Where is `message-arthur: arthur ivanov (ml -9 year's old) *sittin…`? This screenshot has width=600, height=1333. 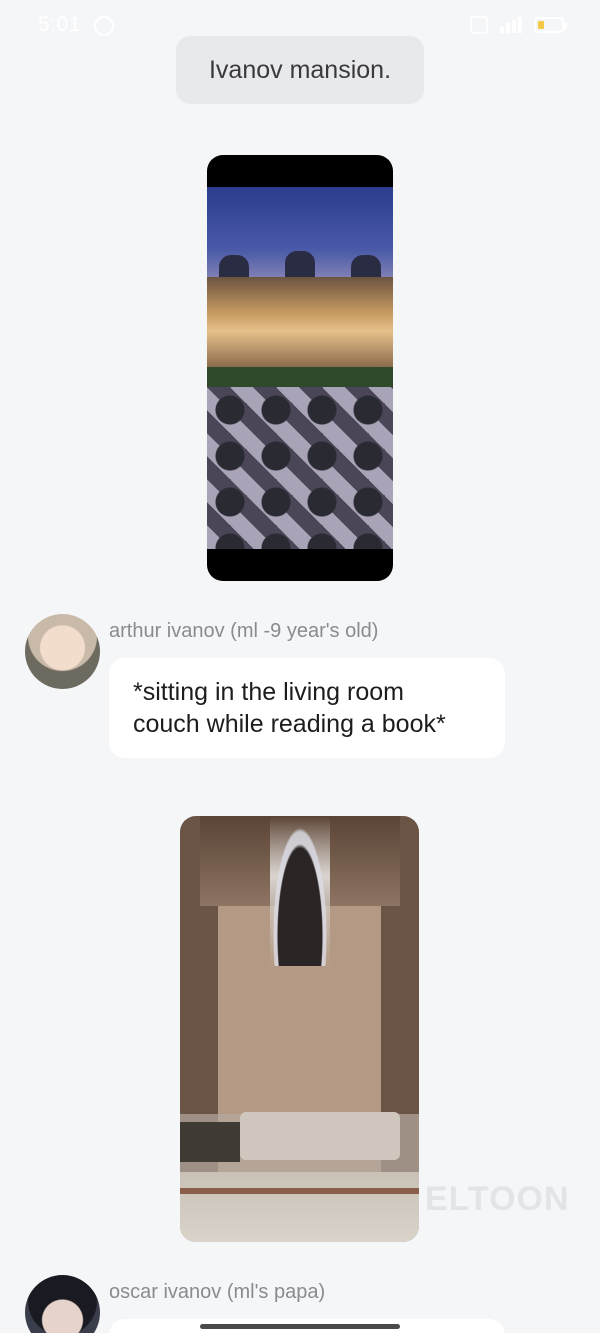
message-arthur: arthur ivanov (ml -9 year's old) *sittin… is located at coordinates (275, 689).